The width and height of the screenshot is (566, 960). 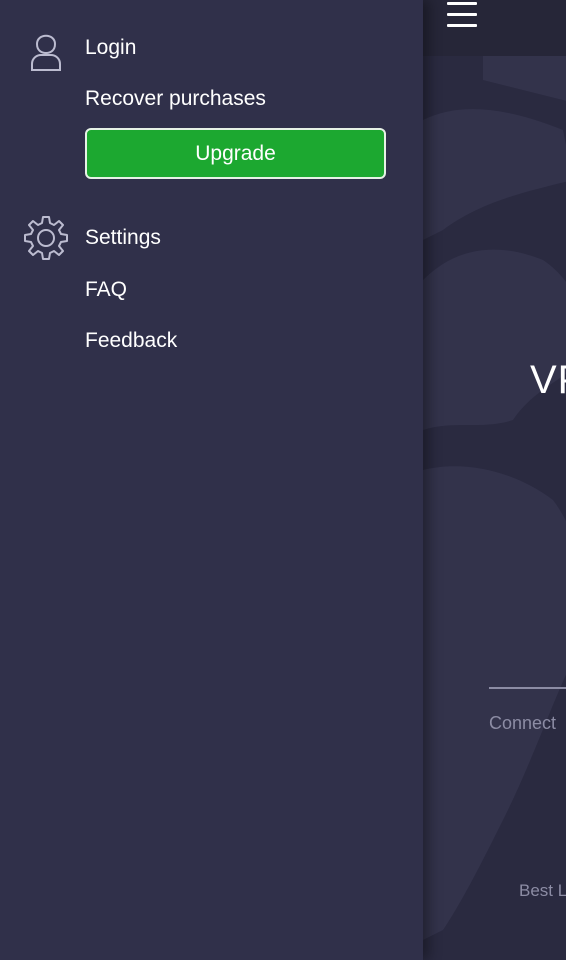 I want to click on best-location-label: Best L, so click(x=542, y=890).